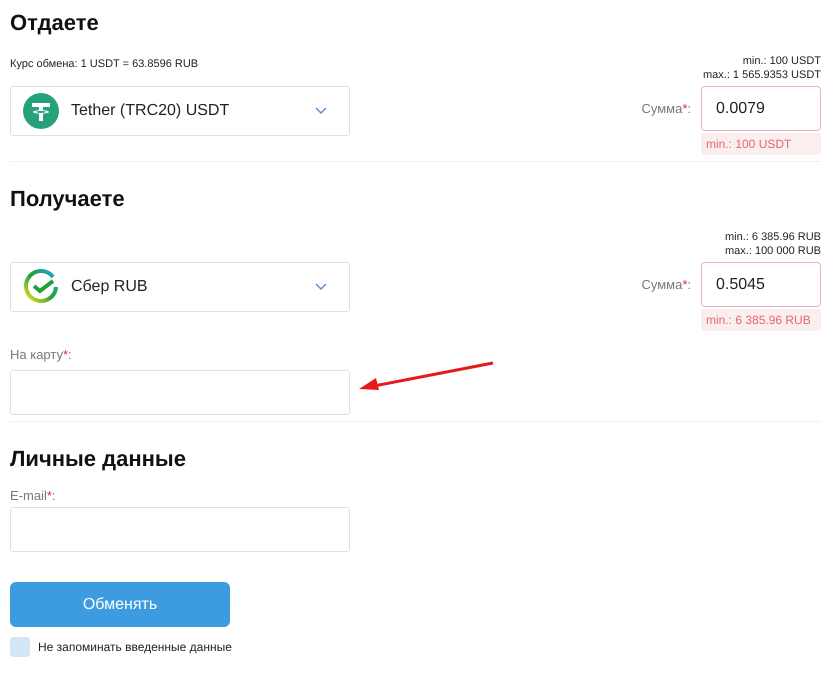 Image resolution: width=831 pixels, height=687 pixels. I want to click on limit-text: min.: 100 USDT, so click(781, 61).